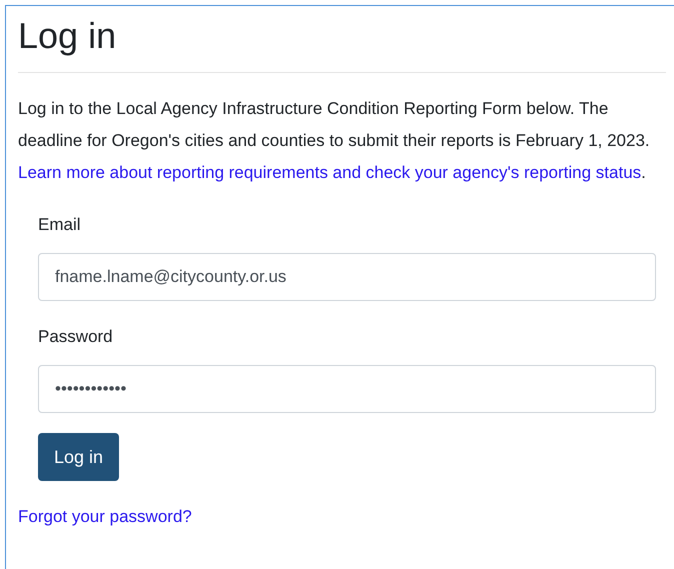 The width and height of the screenshot is (674, 569). What do you see at coordinates (75, 337) in the screenshot?
I see `field-label: Password` at bounding box center [75, 337].